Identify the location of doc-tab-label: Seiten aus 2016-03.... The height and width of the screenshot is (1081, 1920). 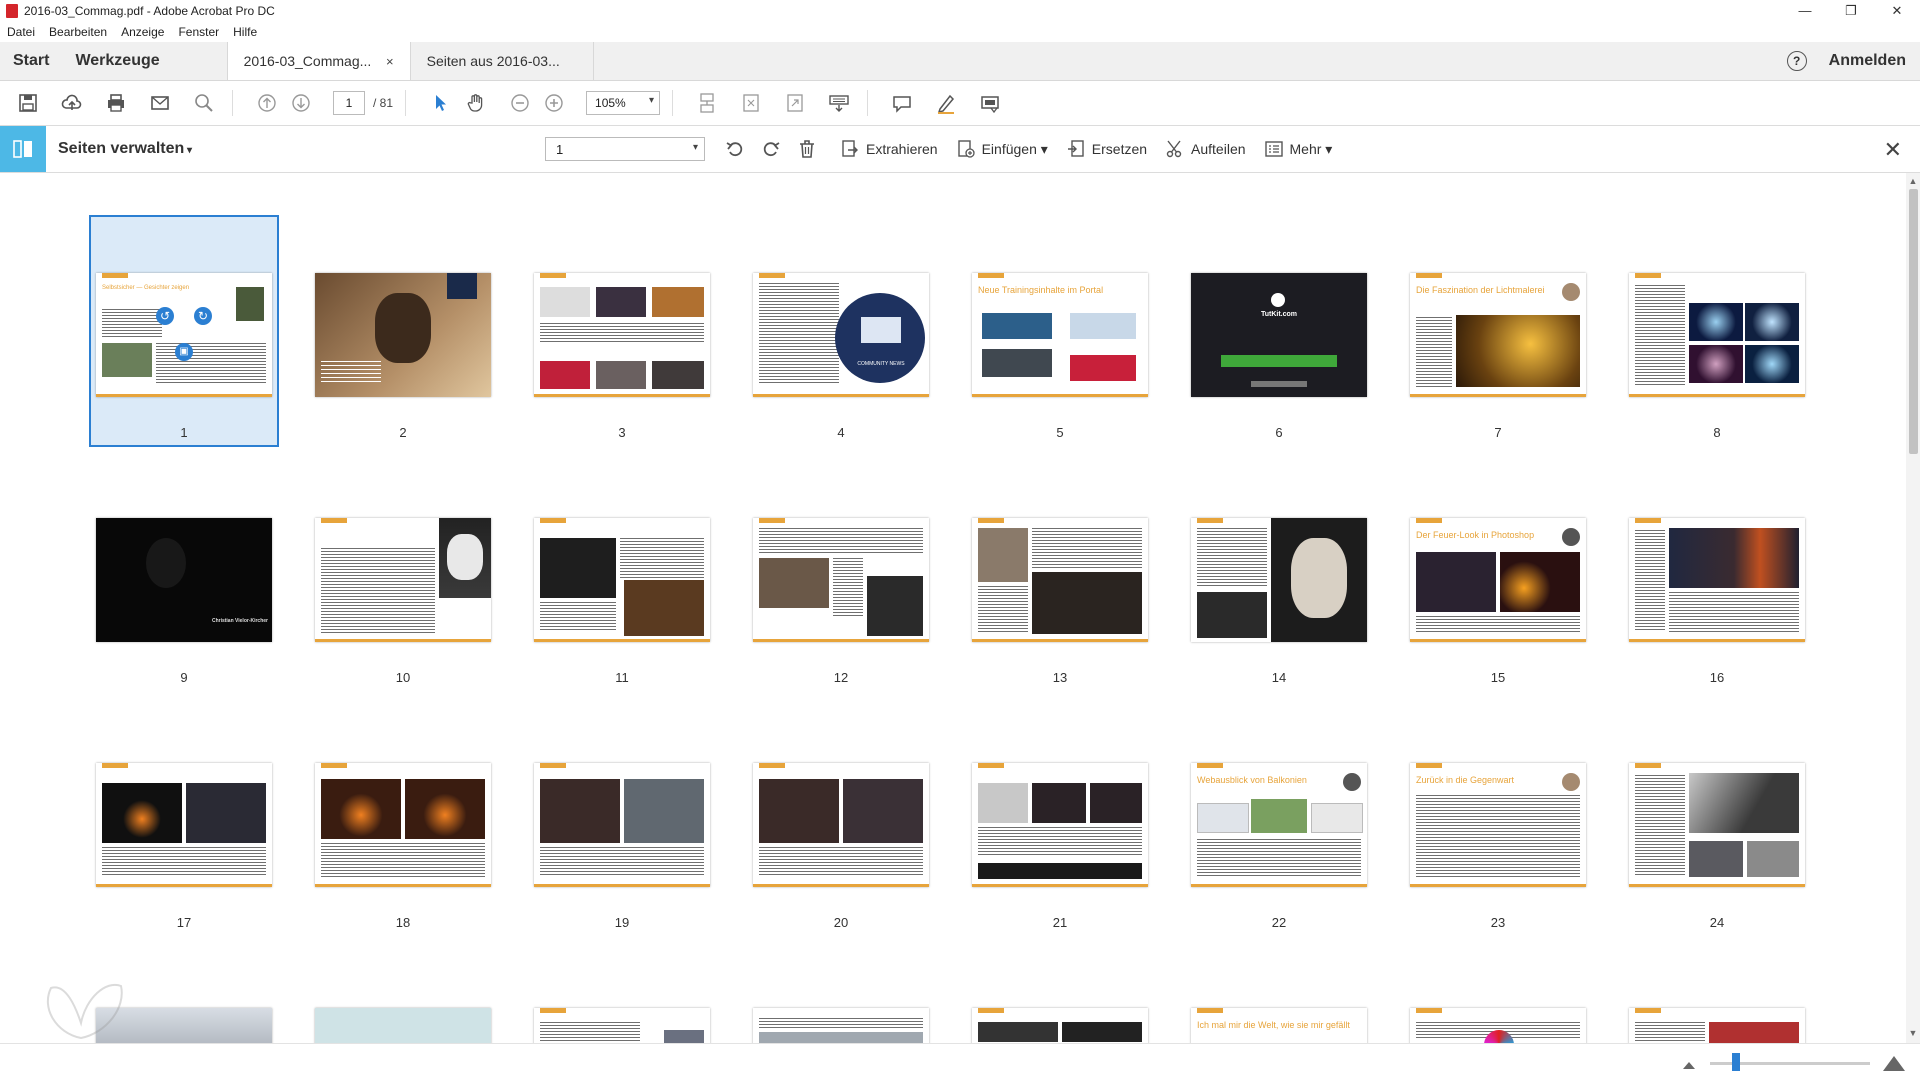
(493, 61).